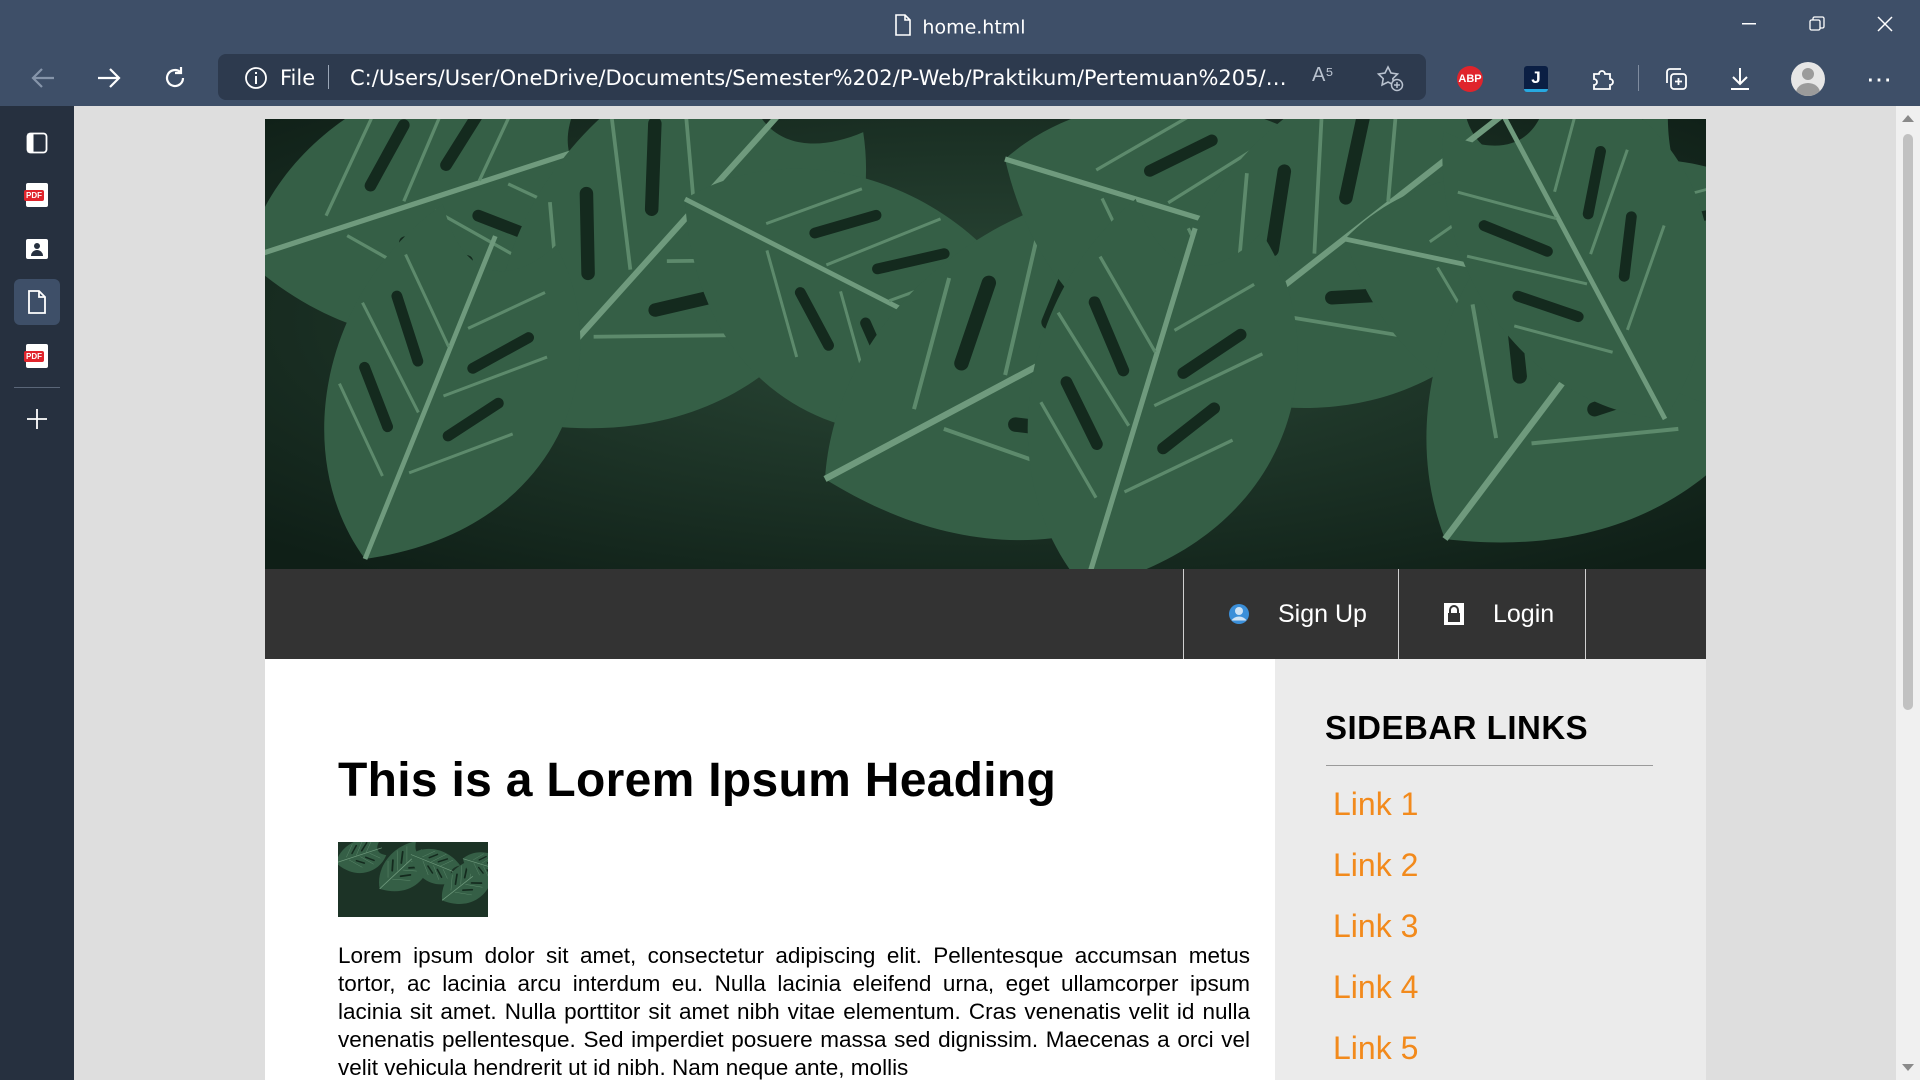 The image size is (1920, 1080). I want to click on sidebar-link-4: Link 4, so click(1375, 987).